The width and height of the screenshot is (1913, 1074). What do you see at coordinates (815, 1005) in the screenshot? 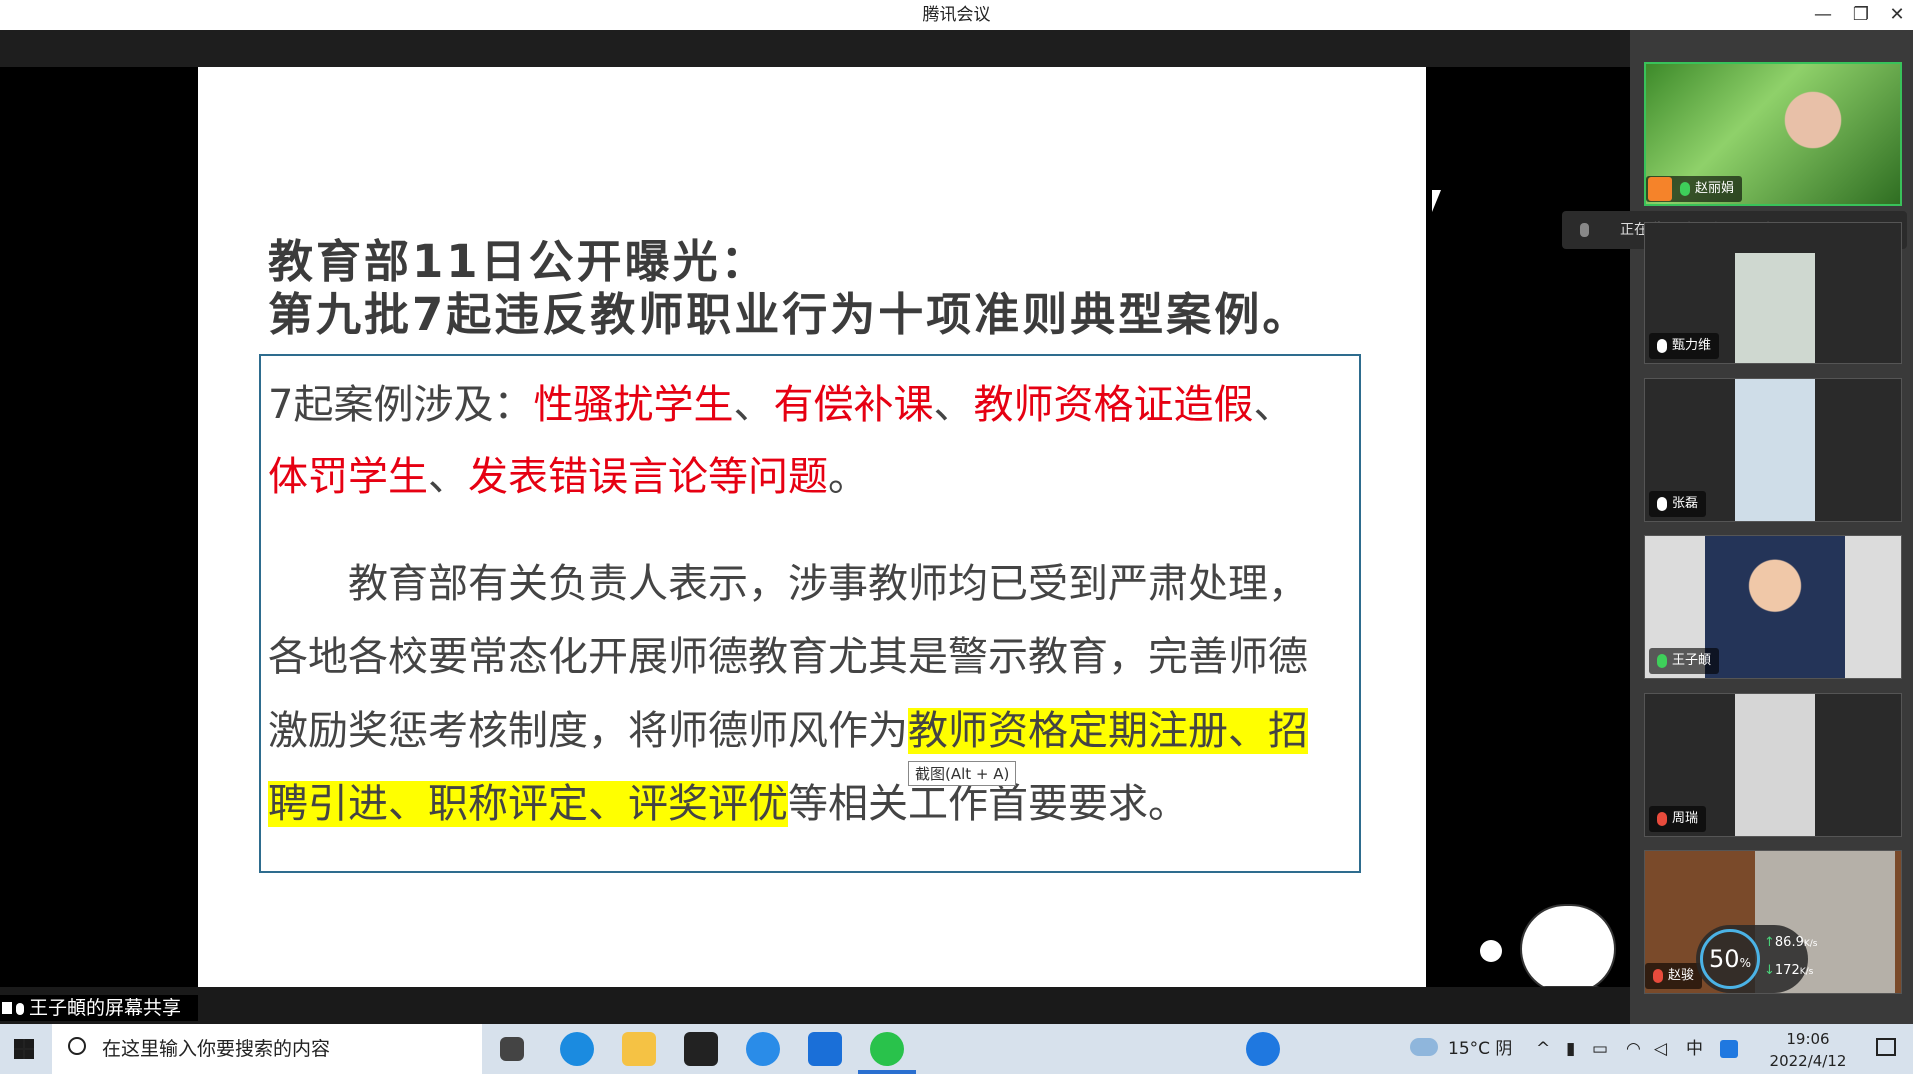
I see `meeting-bottom-strip` at bounding box center [815, 1005].